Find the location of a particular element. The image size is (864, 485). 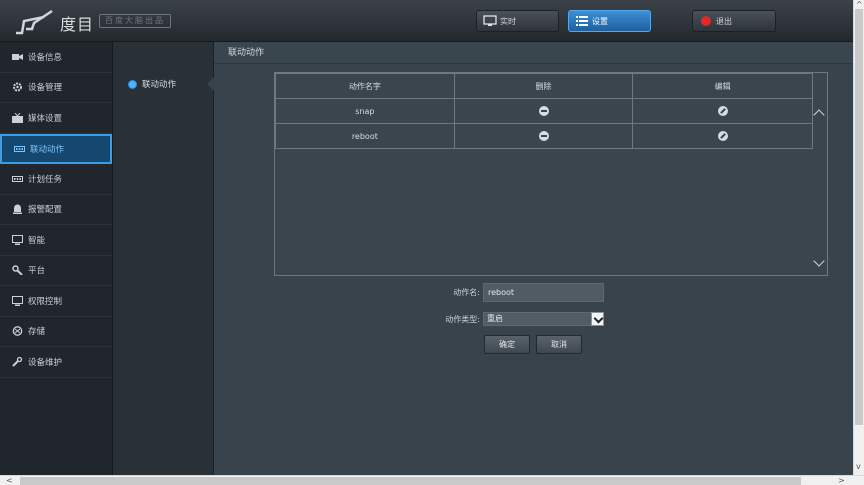

subnav: 联动动作 is located at coordinates (164, 258).